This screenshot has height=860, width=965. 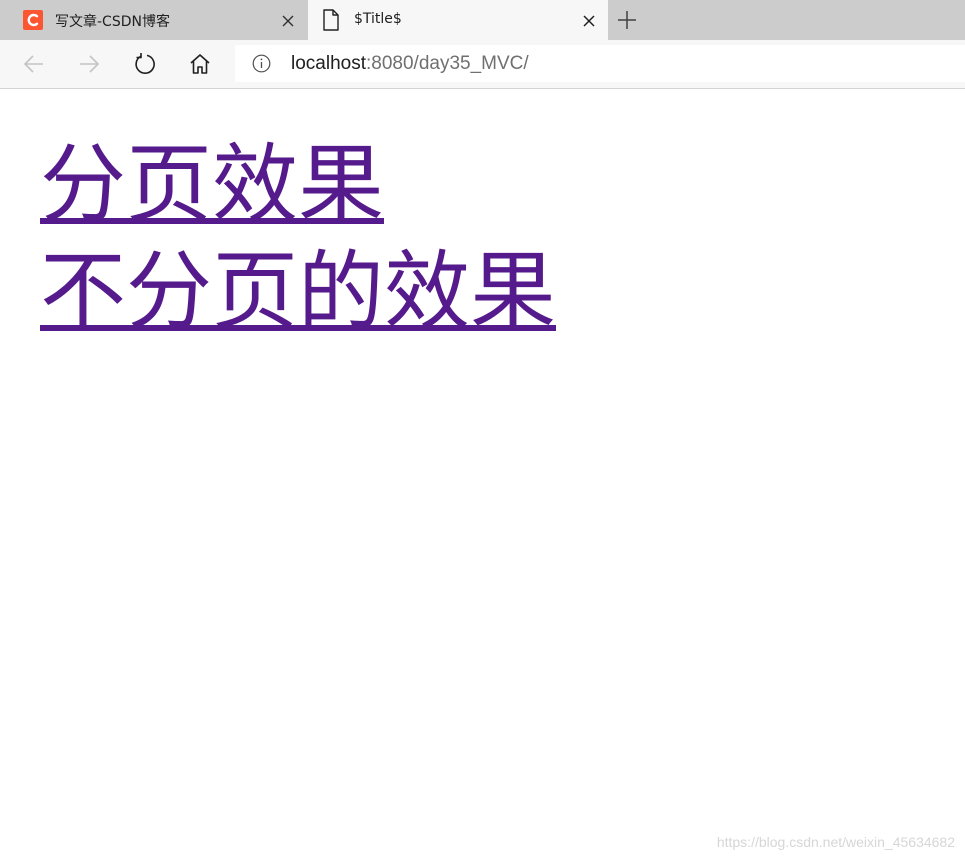 What do you see at coordinates (112, 22) in the screenshot?
I see `tab-title: 写文章-CSDN博客` at bounding box center [112, 22].